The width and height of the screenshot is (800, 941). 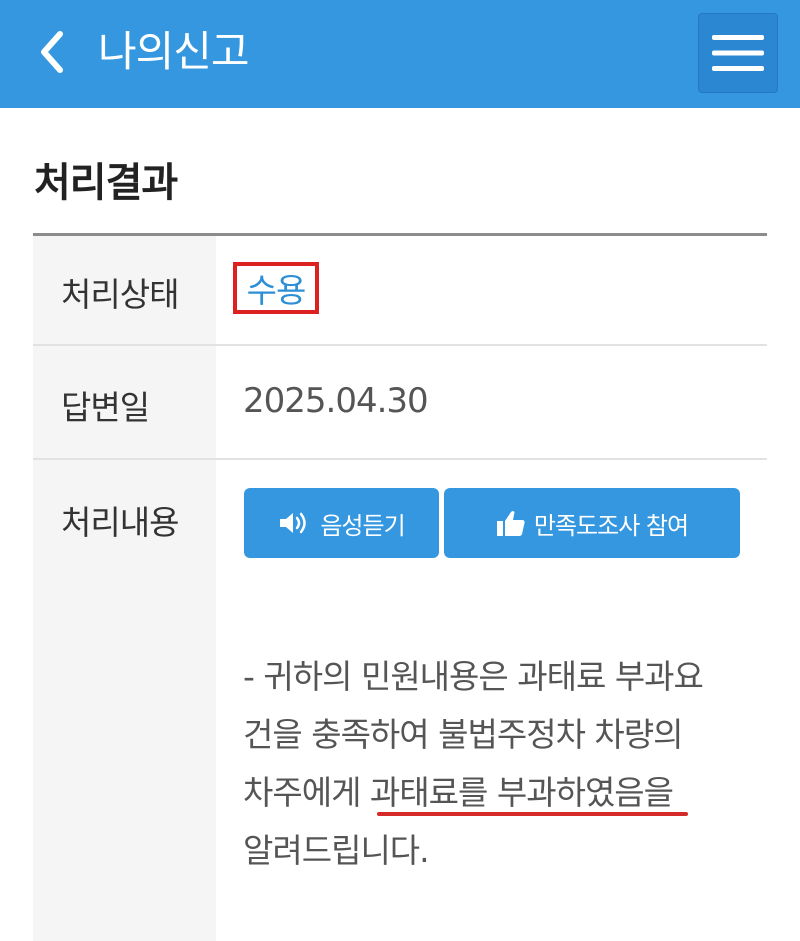 I want to click on status-label: 처리상태, so click(x=120, y=294).